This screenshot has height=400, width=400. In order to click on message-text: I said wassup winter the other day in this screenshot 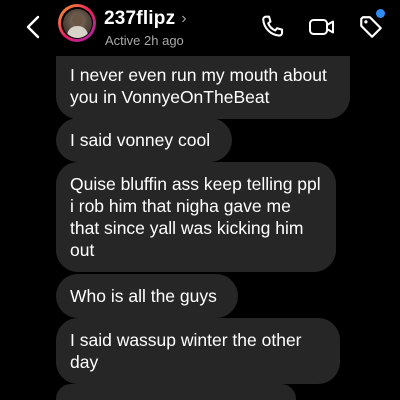, I will do `click(186, 351)`.